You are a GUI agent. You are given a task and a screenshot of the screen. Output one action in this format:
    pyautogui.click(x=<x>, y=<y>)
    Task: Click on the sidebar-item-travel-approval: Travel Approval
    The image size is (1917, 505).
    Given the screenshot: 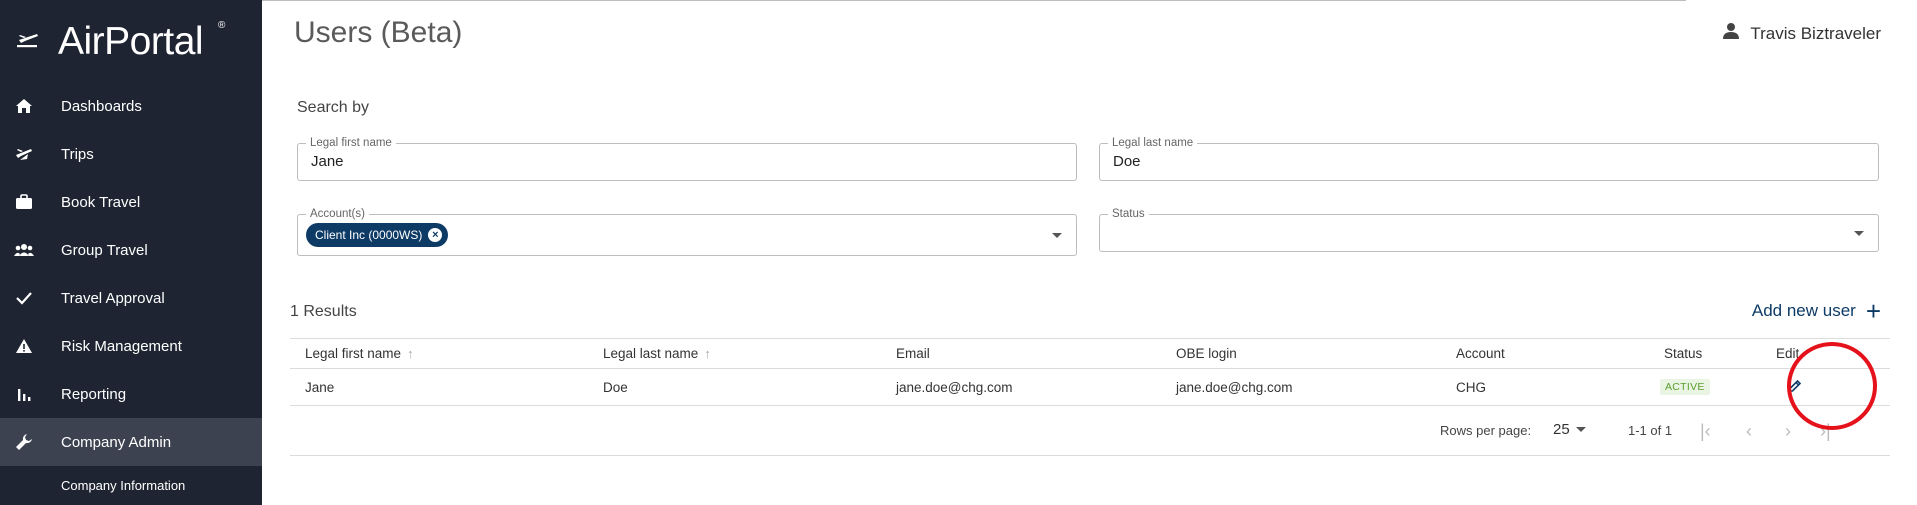 What is the action you would take?
    pyautogui.click(x=131, y=298)
    